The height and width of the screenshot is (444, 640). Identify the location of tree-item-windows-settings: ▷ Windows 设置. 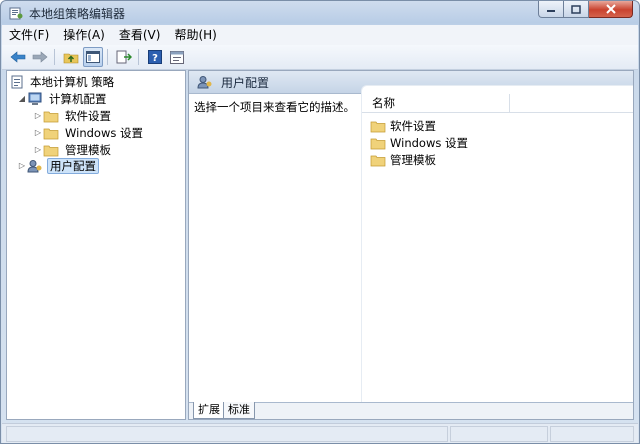
(89, 132).